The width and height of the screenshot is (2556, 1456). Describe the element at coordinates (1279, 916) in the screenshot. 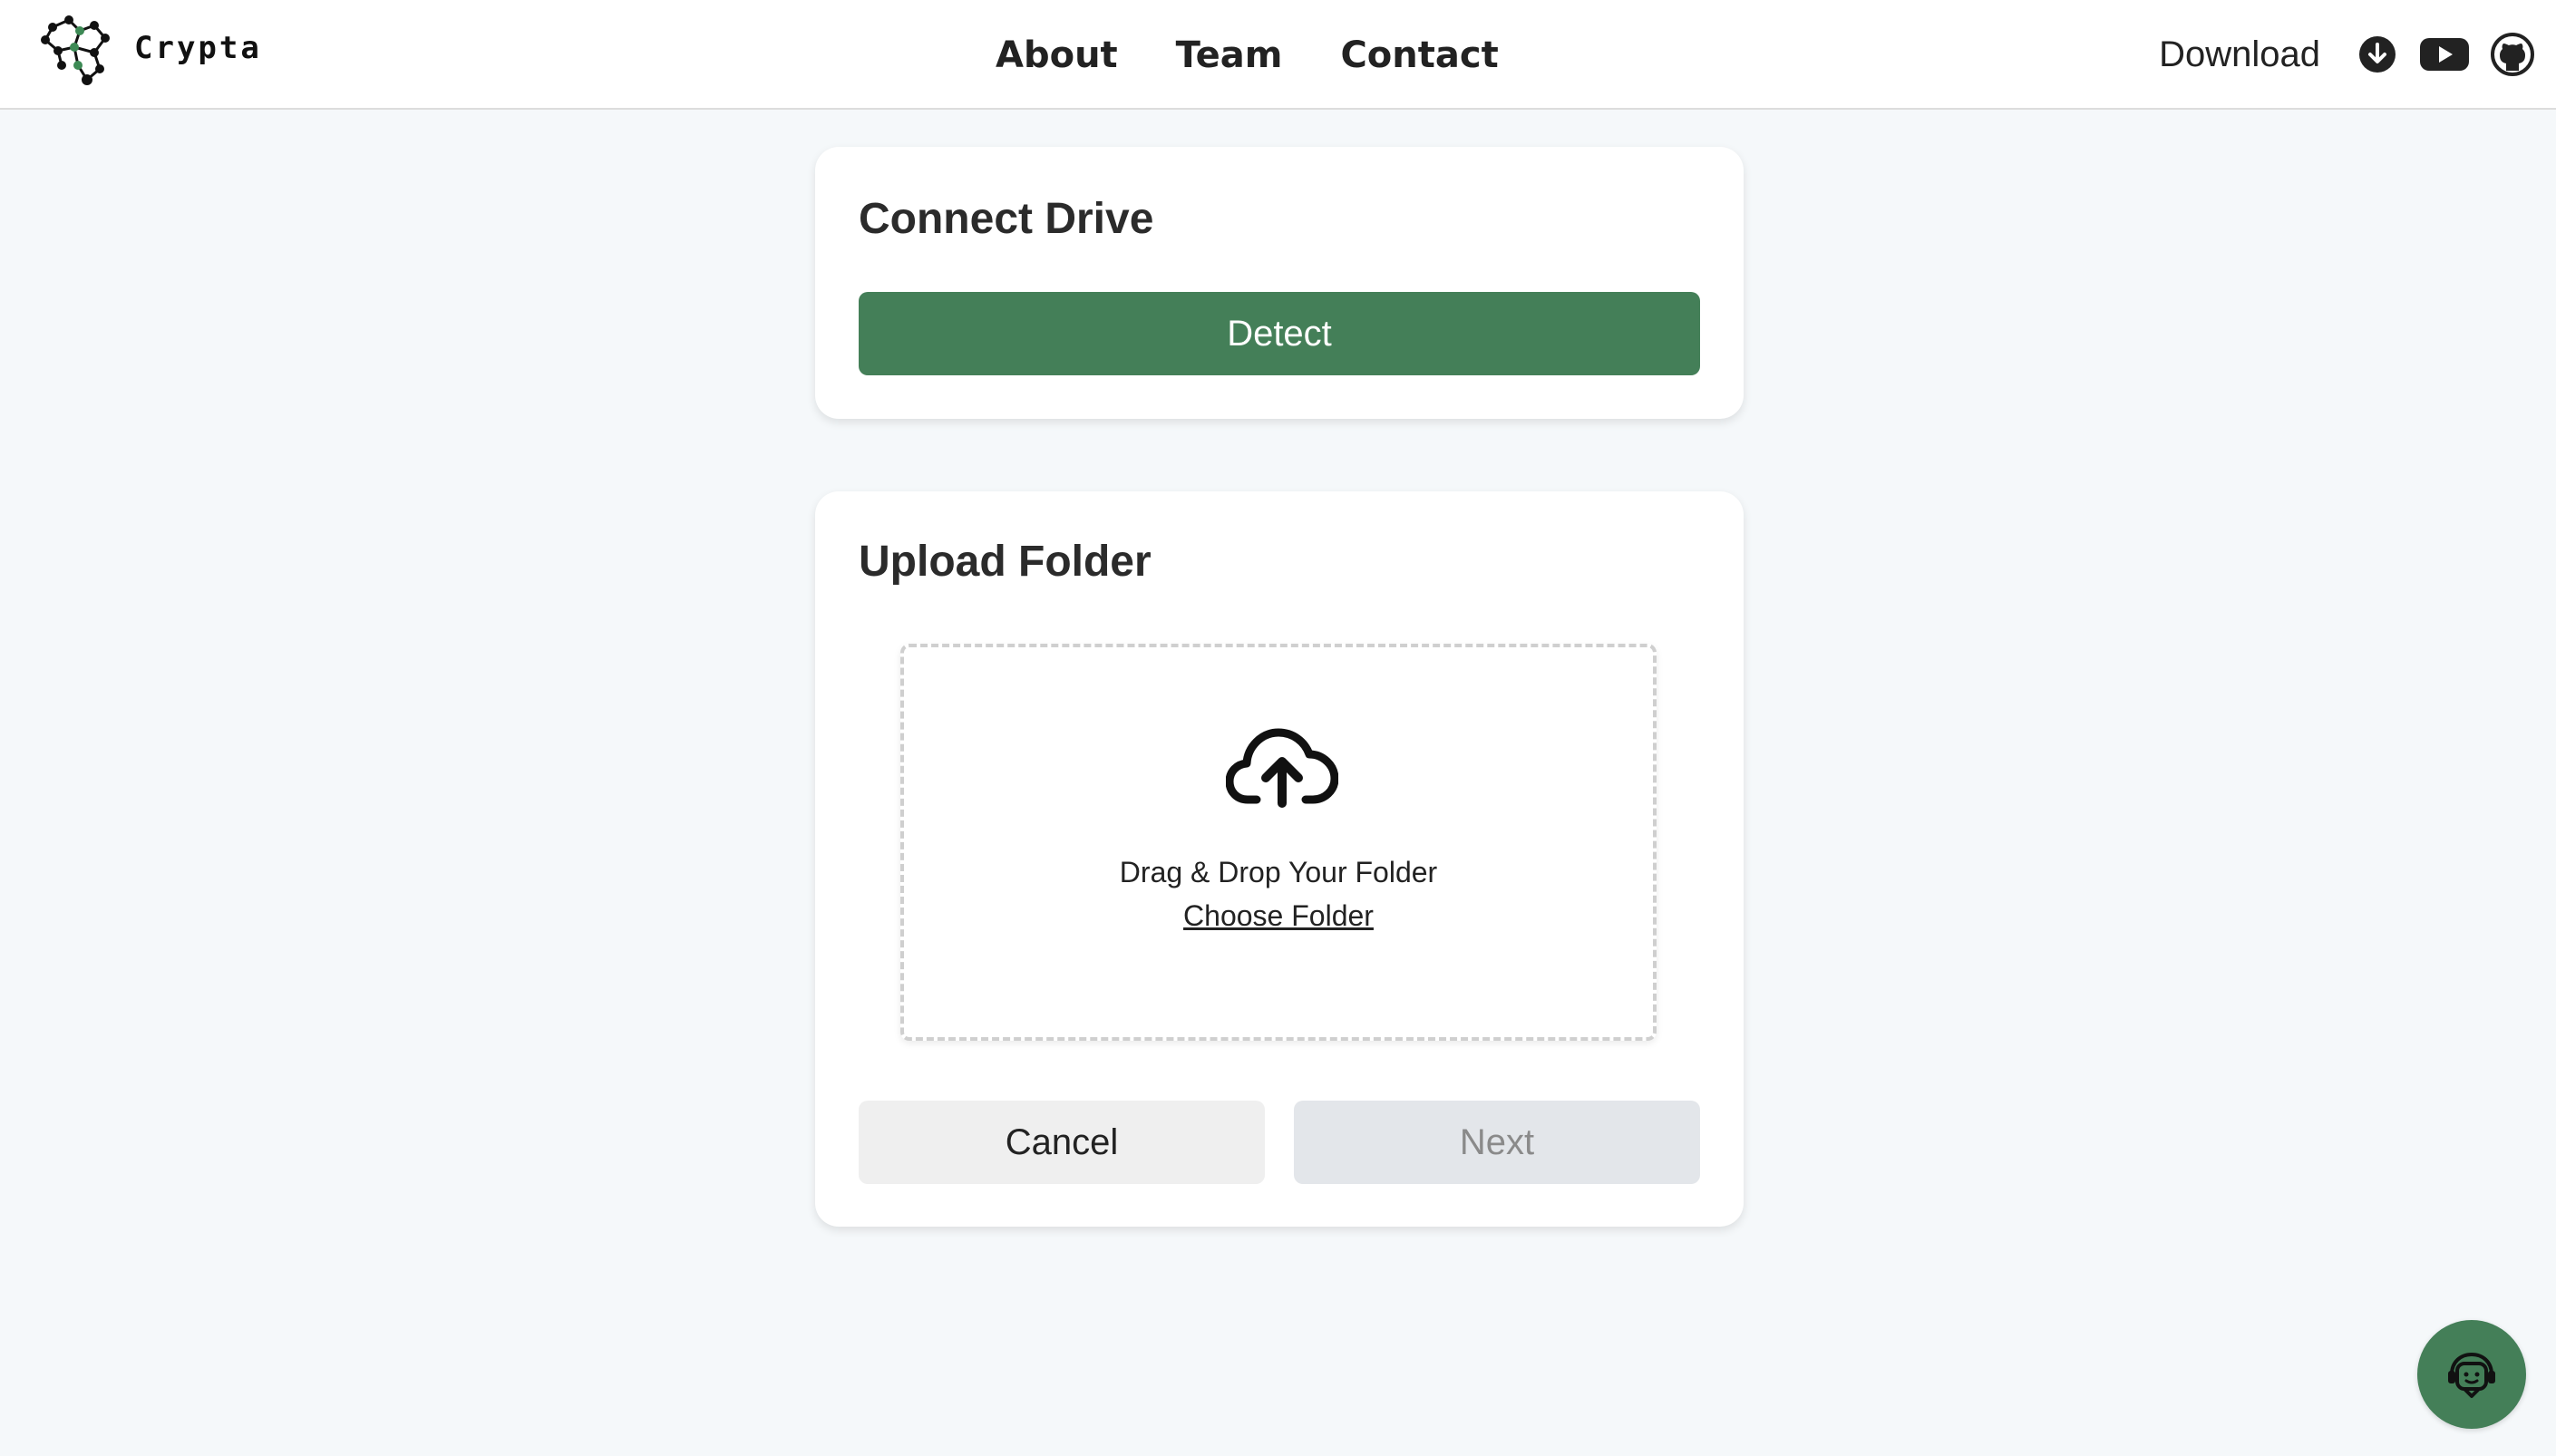

I see `choose-folder-link: Choose Folder` at that location.